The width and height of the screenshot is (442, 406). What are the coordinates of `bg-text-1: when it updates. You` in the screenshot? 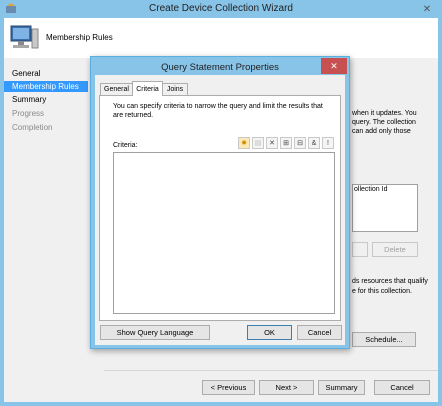 It's located at (384, 113).